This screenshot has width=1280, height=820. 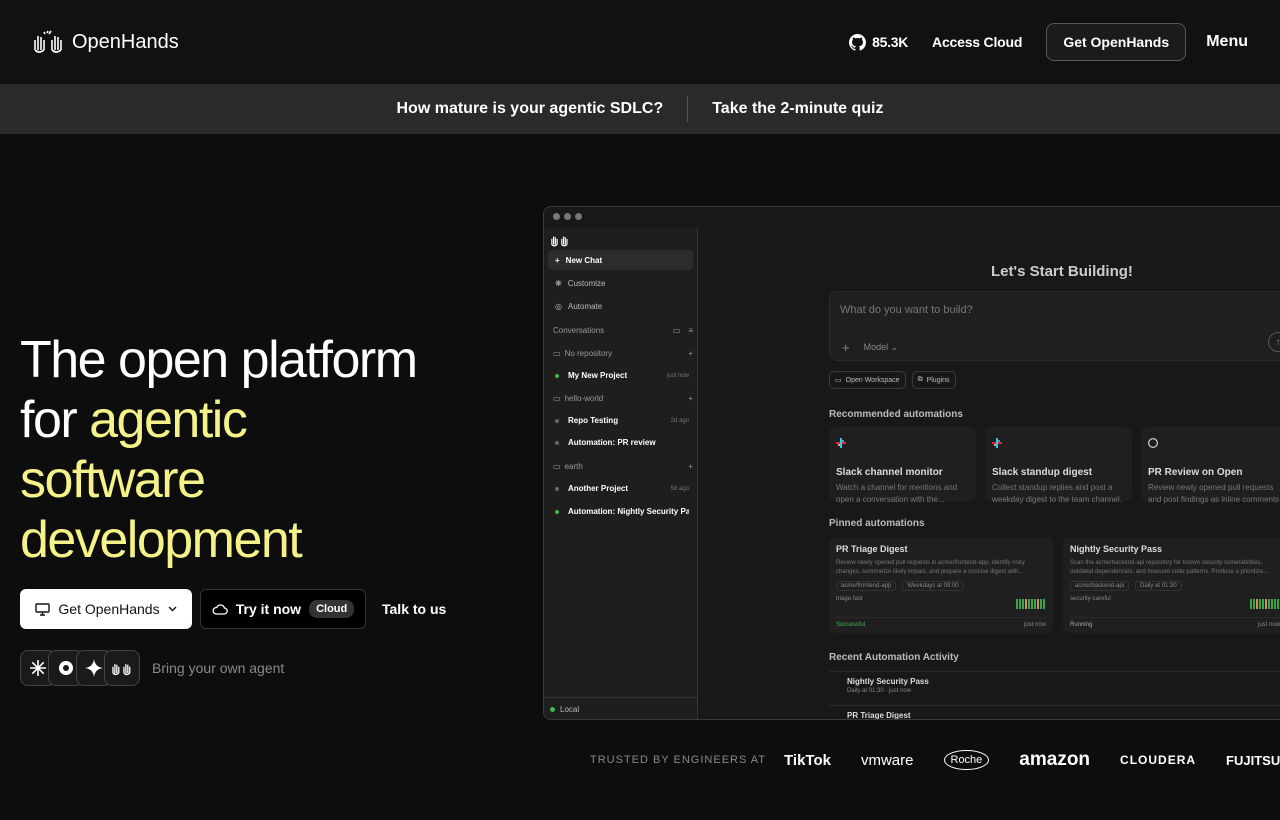 What do you see at coordinates (858, 42) in the screenshot?
I see `github-icon` at bounding box center [858, 42].